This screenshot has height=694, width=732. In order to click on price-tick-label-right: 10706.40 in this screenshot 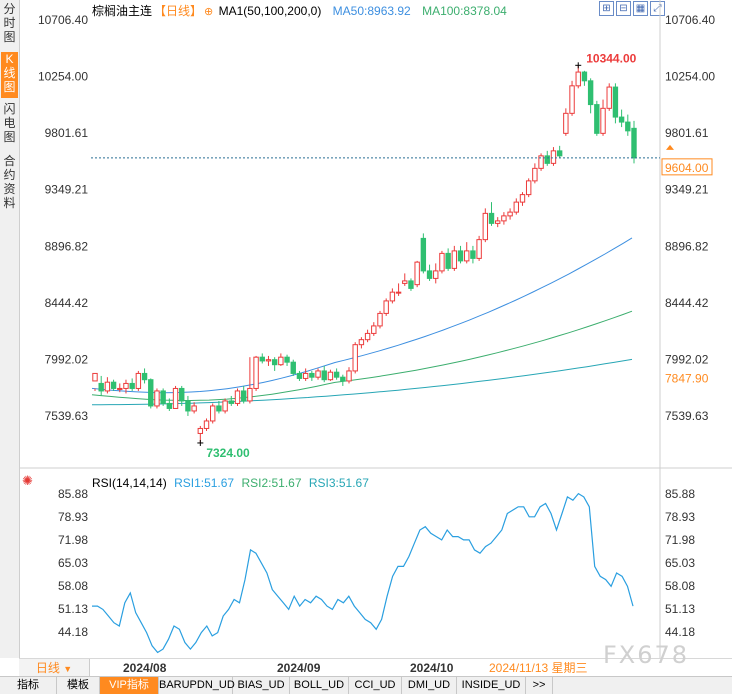, I will do `click(690, 20)`.